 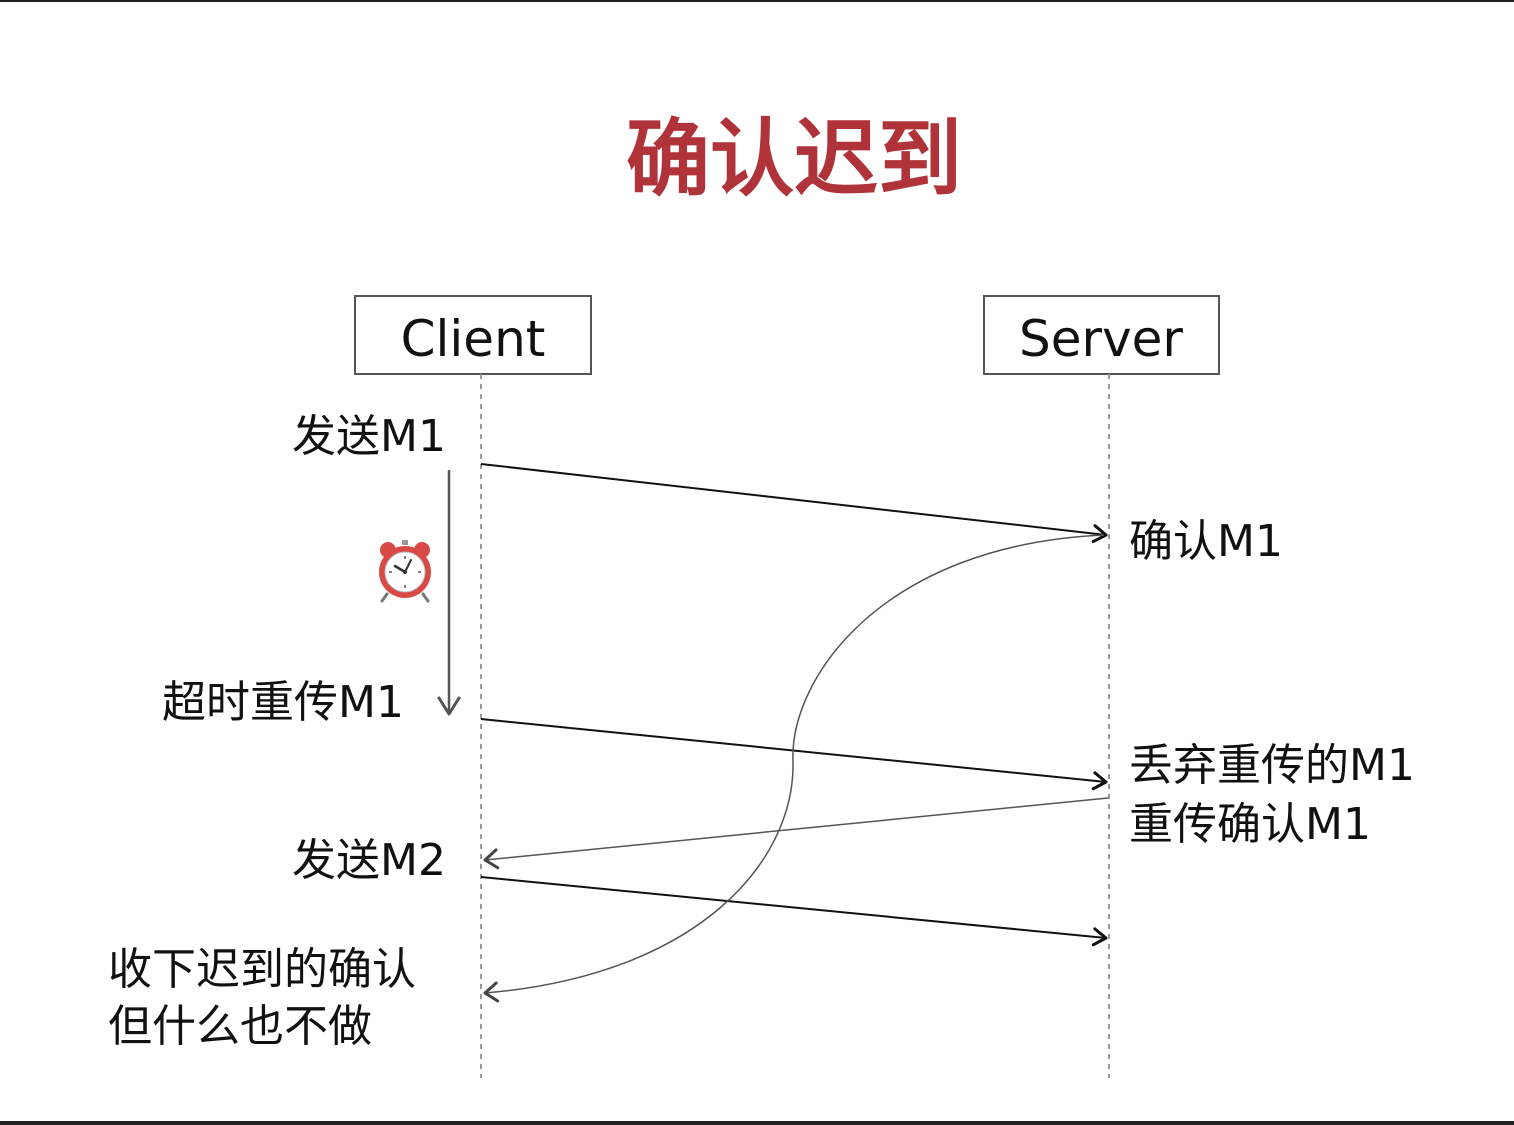 I want to click on client-label: Client, so click(x=473, y=339).